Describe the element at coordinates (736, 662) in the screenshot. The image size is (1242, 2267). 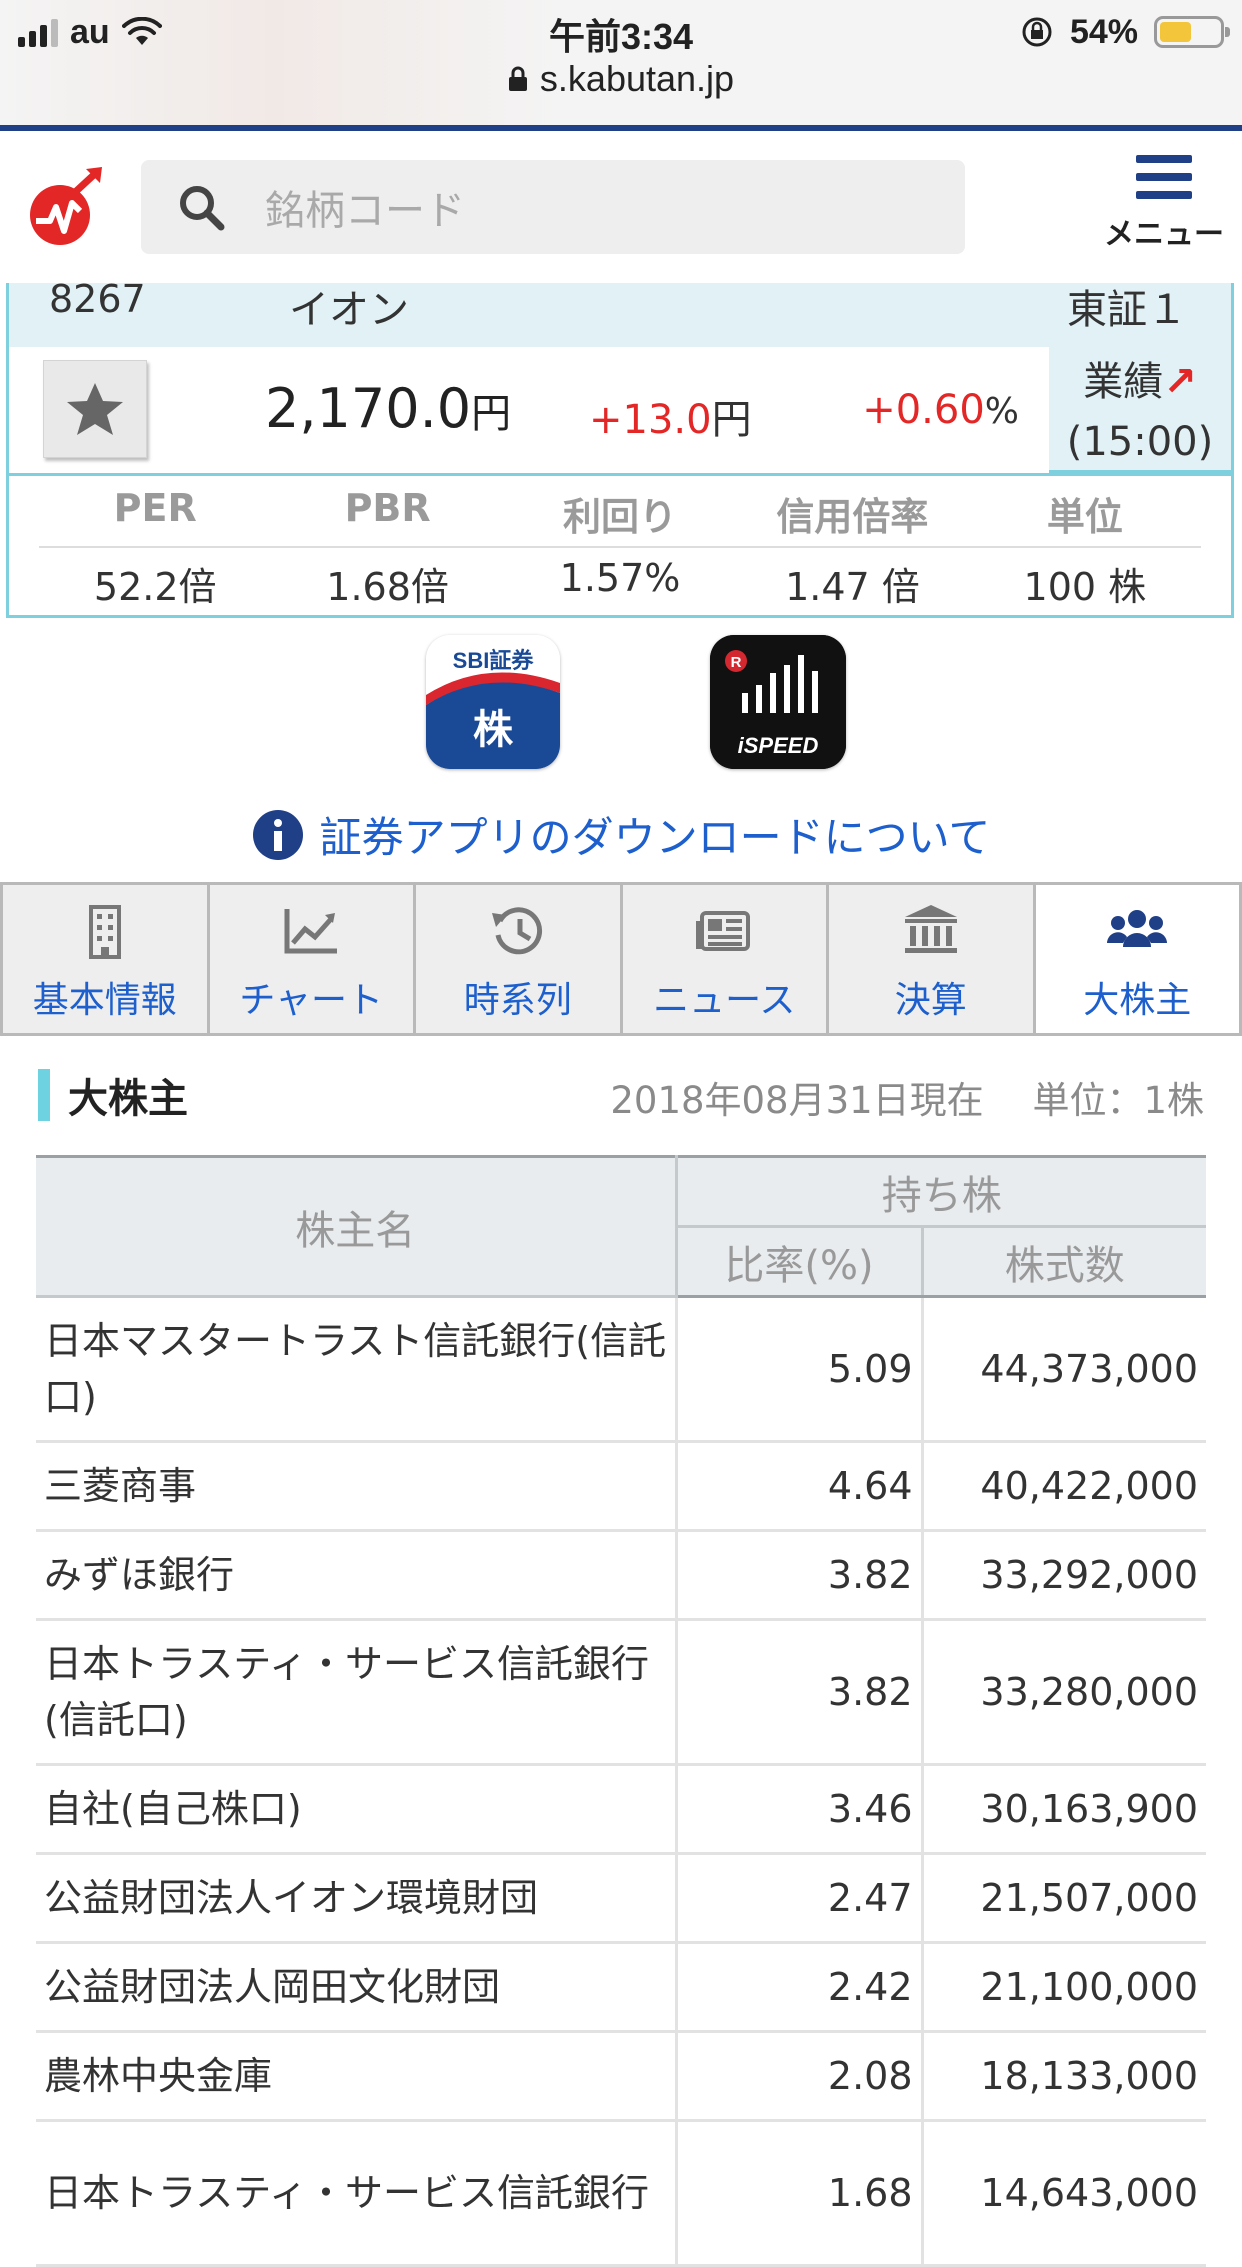
I see `ispeed-badge-text: R` at that location.